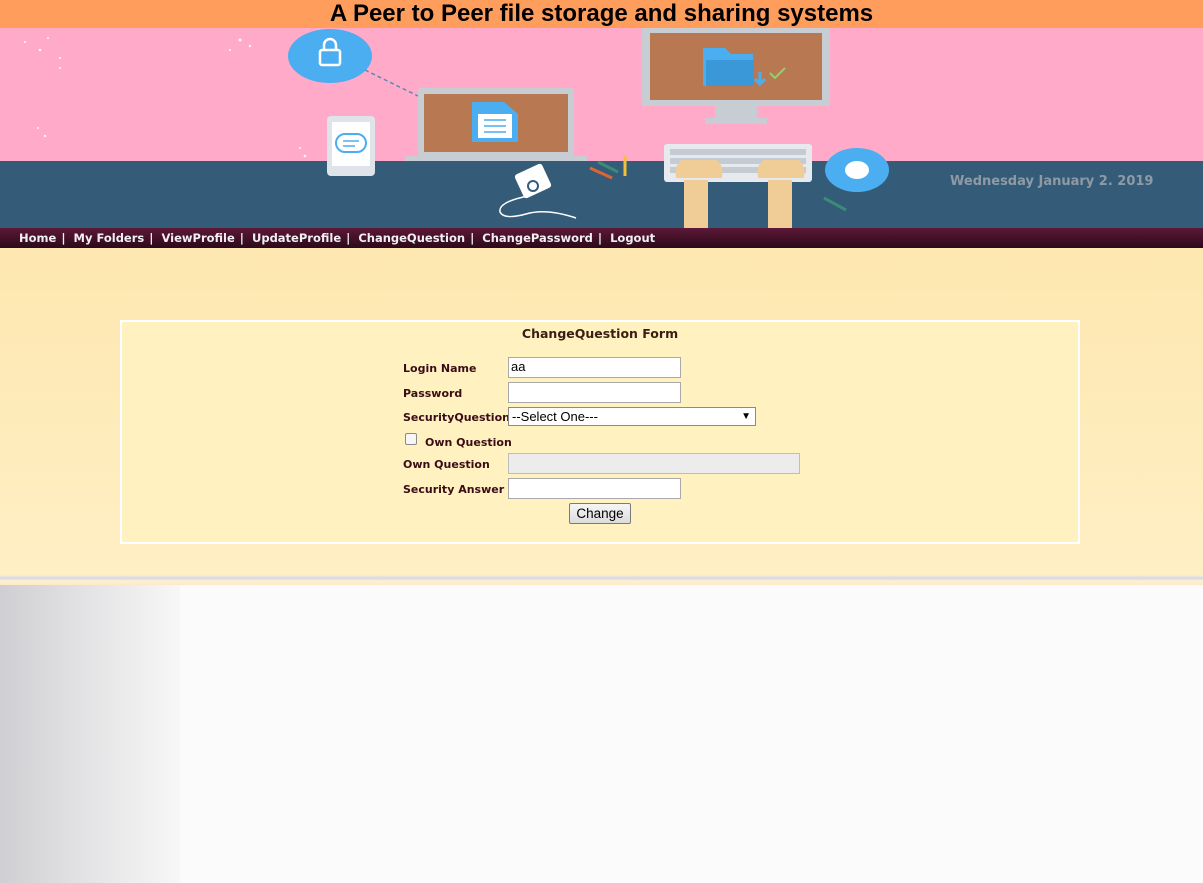  Describe the element at coordinates (632, 416) in the screenshot. I see `security-question-select: --Select One--- ▼` at that location.